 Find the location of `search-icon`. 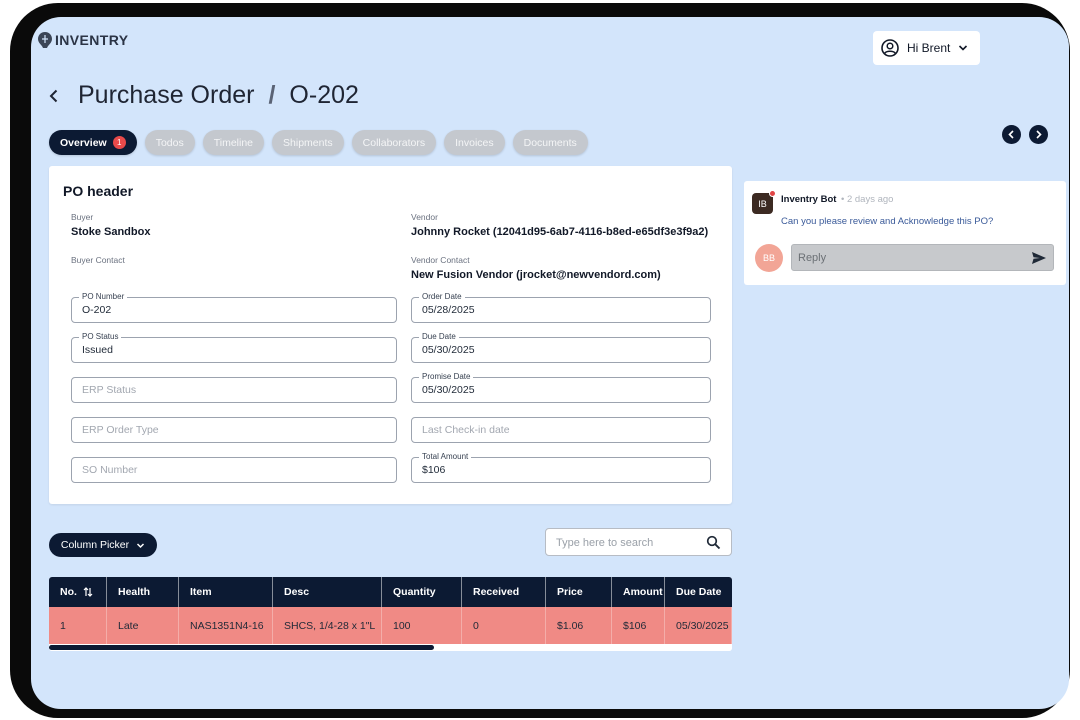

search-icon is located at coordinates (713, 542).